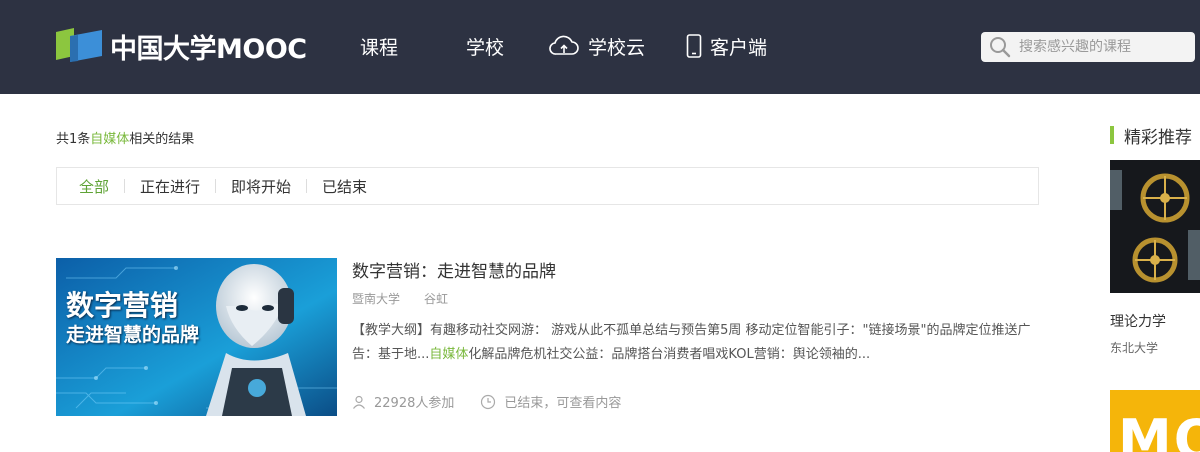 The width and height of the screenshot is (1200, 452). What do you see at coordinates (1155, 226) in the screenshot?
I see `sidebar-course-thumbnail` at bounding box center [1155, 226].